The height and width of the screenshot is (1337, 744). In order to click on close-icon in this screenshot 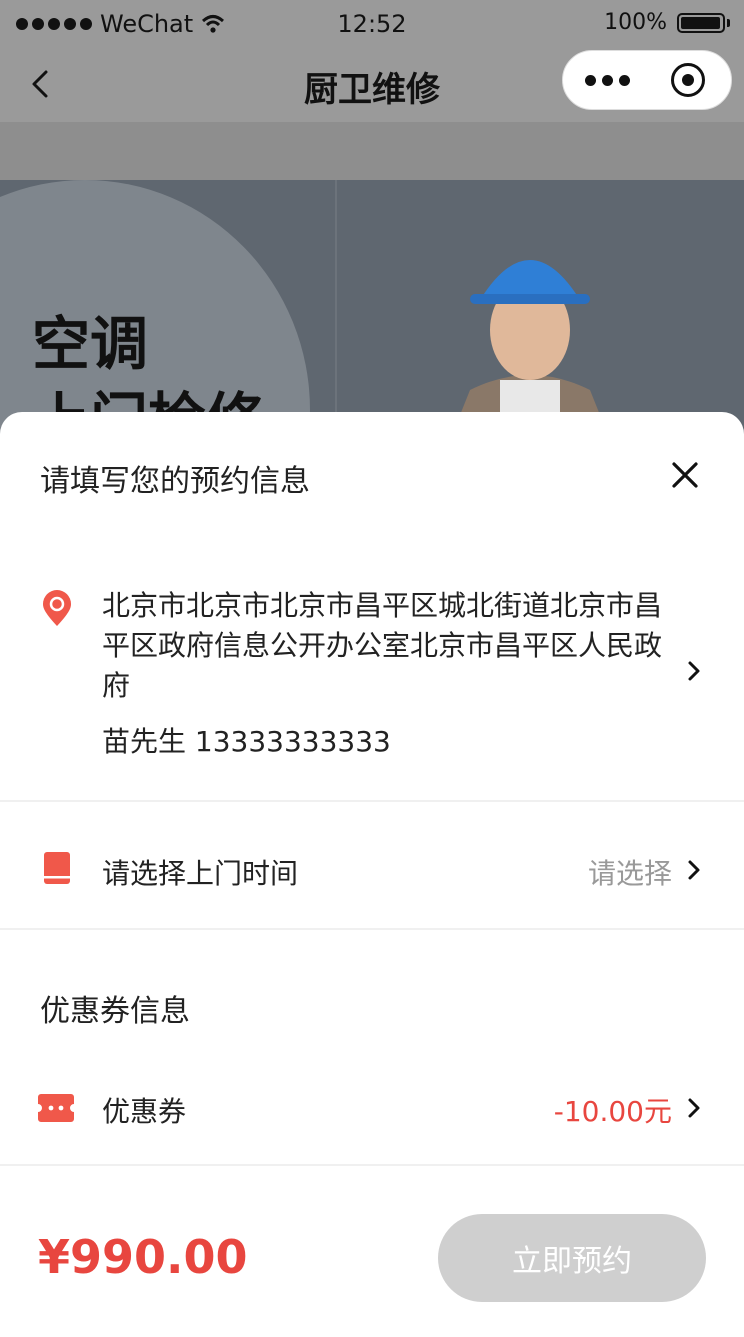, I will do `click(685, 475)`.